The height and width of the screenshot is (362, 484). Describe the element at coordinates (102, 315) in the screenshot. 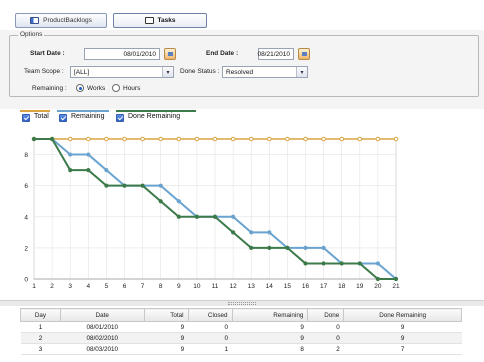

I see `column-header: Date` at that location.